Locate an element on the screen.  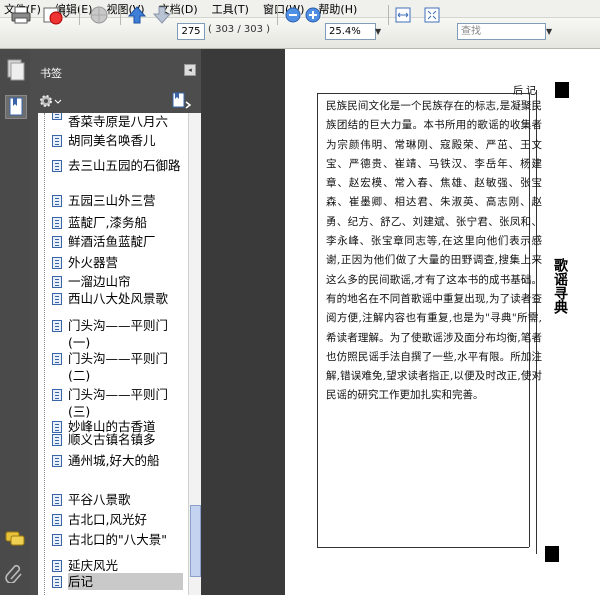
comments-panel-button is located at coordinates (15, 540).